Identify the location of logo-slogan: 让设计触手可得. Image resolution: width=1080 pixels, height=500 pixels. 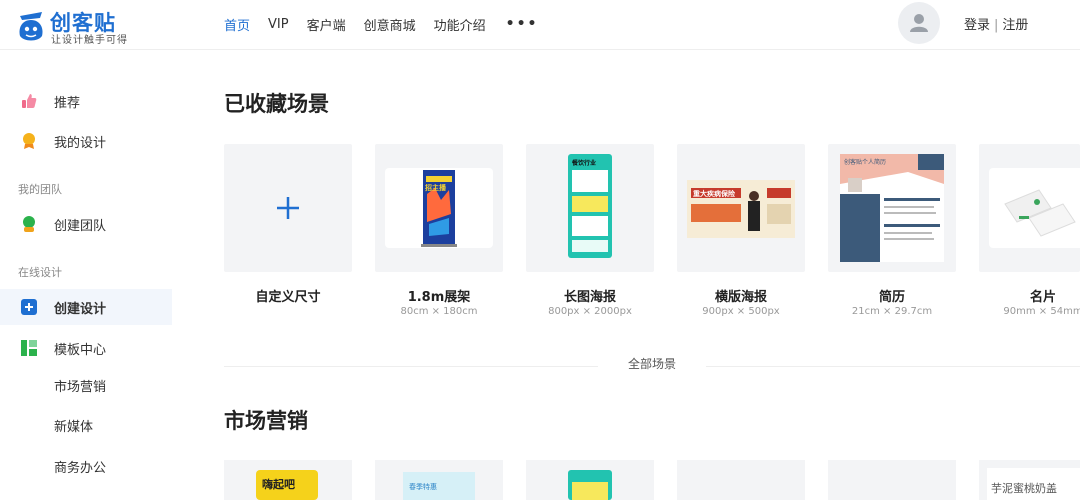
(89, 40).